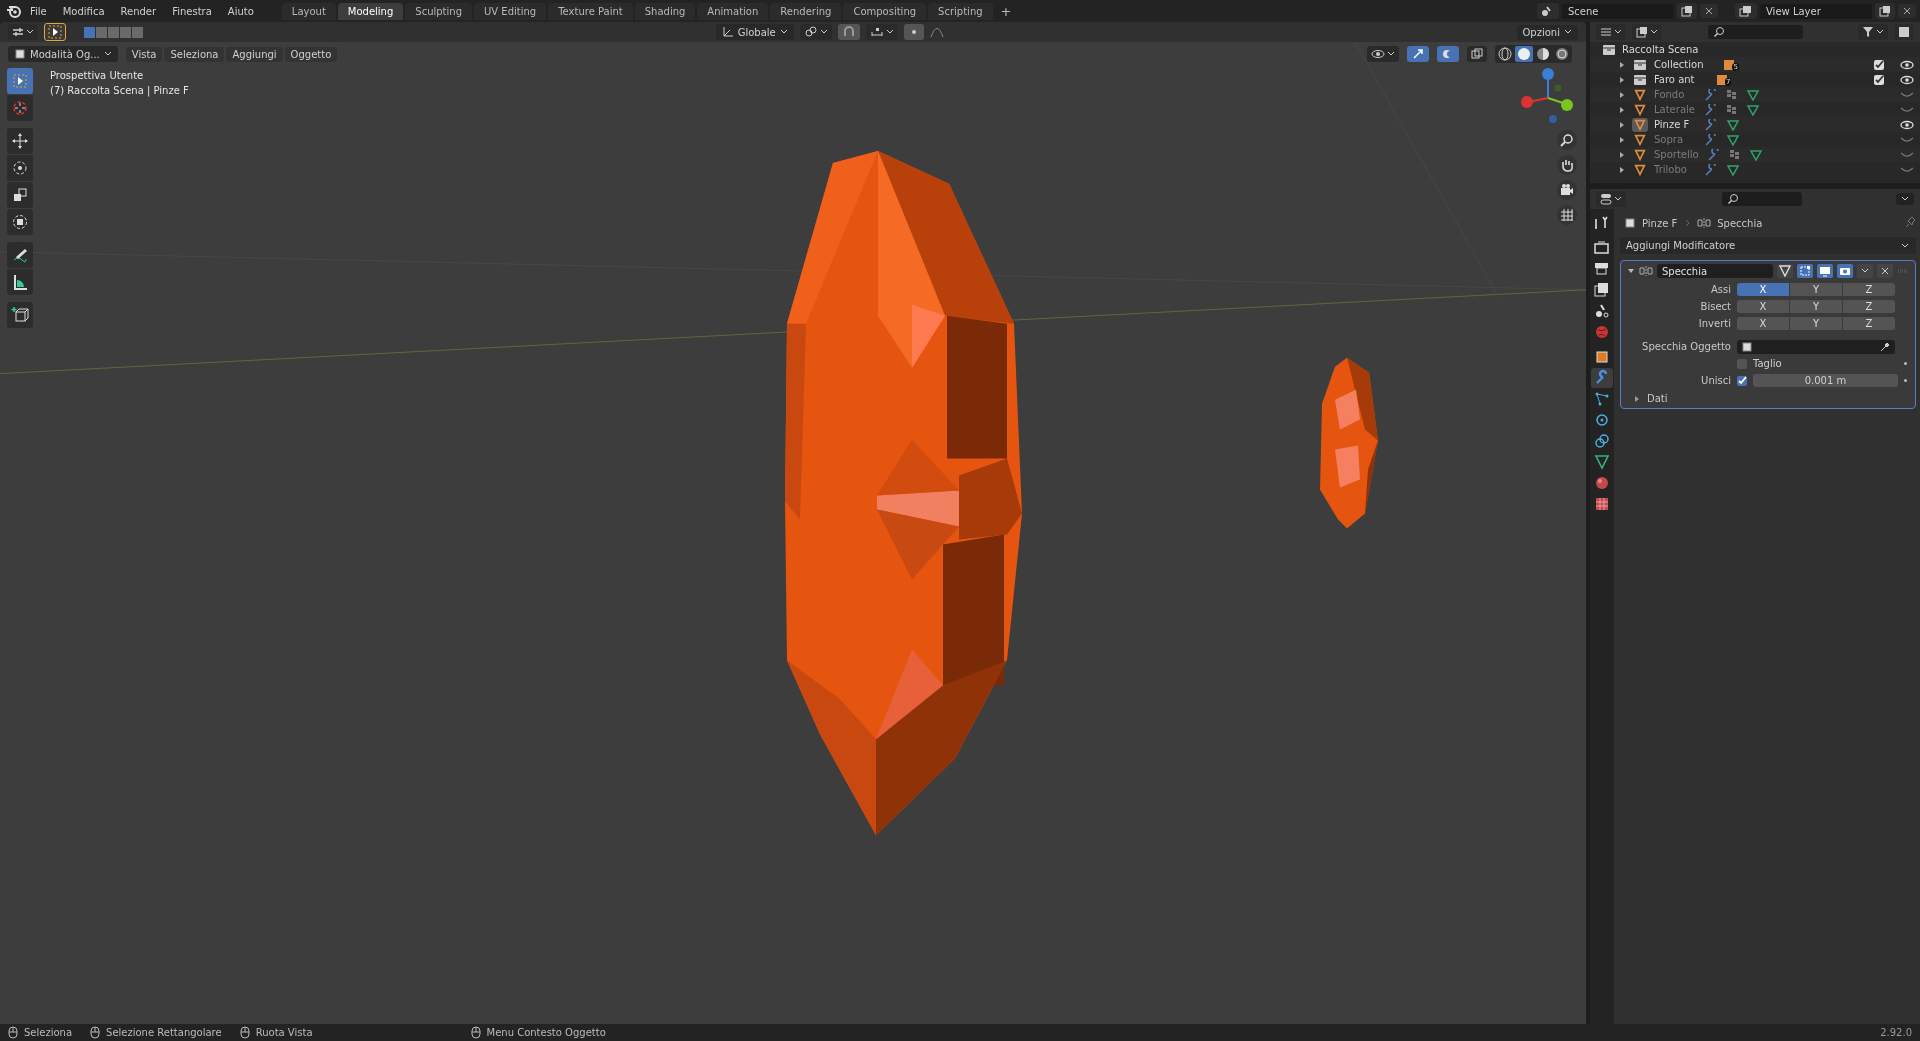 The image size is (1920, 1041). I want to click on workspace-tab: Scripting, so click(960, 11).